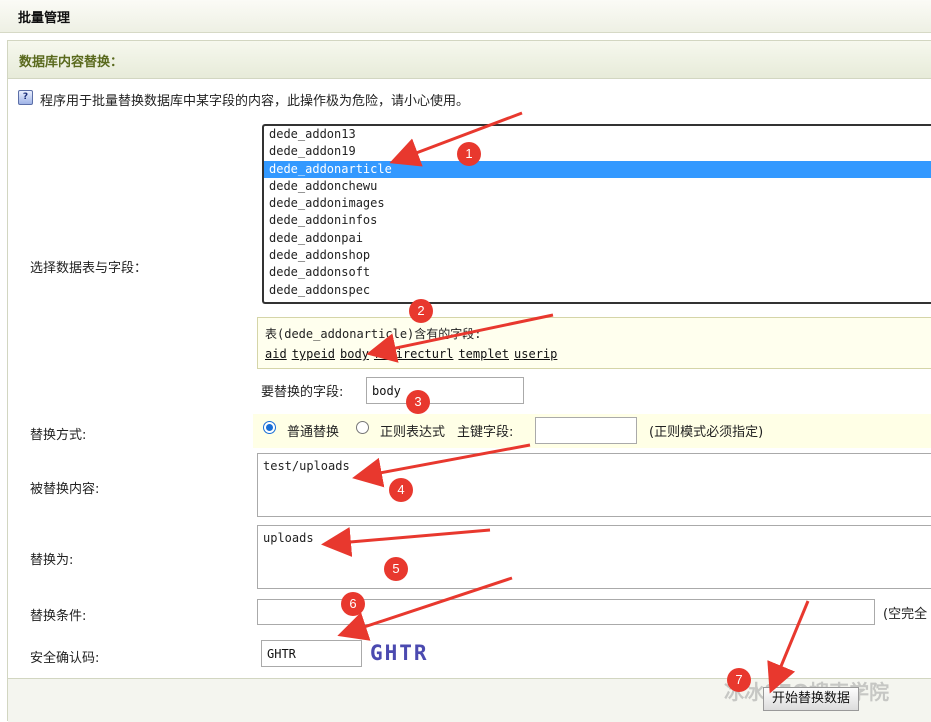 This screenshot has height=722, width=931. I want to click on marker-4: 4, so click(401, 490).